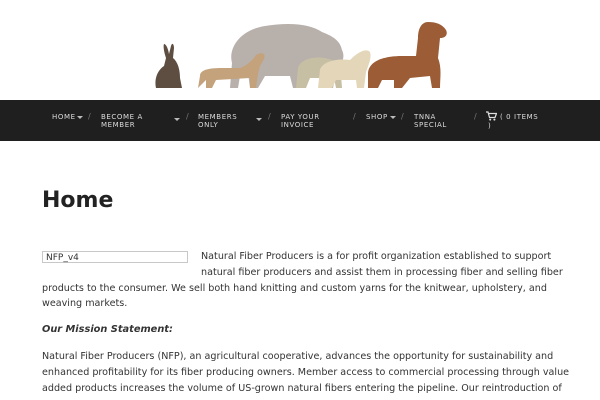 This screenshot has height=400, width=600. What do you see at coordinates (300, 117) in the screenshot?
I see `nav-item-label: PAY YOUR` at bounding box center [300, 117].